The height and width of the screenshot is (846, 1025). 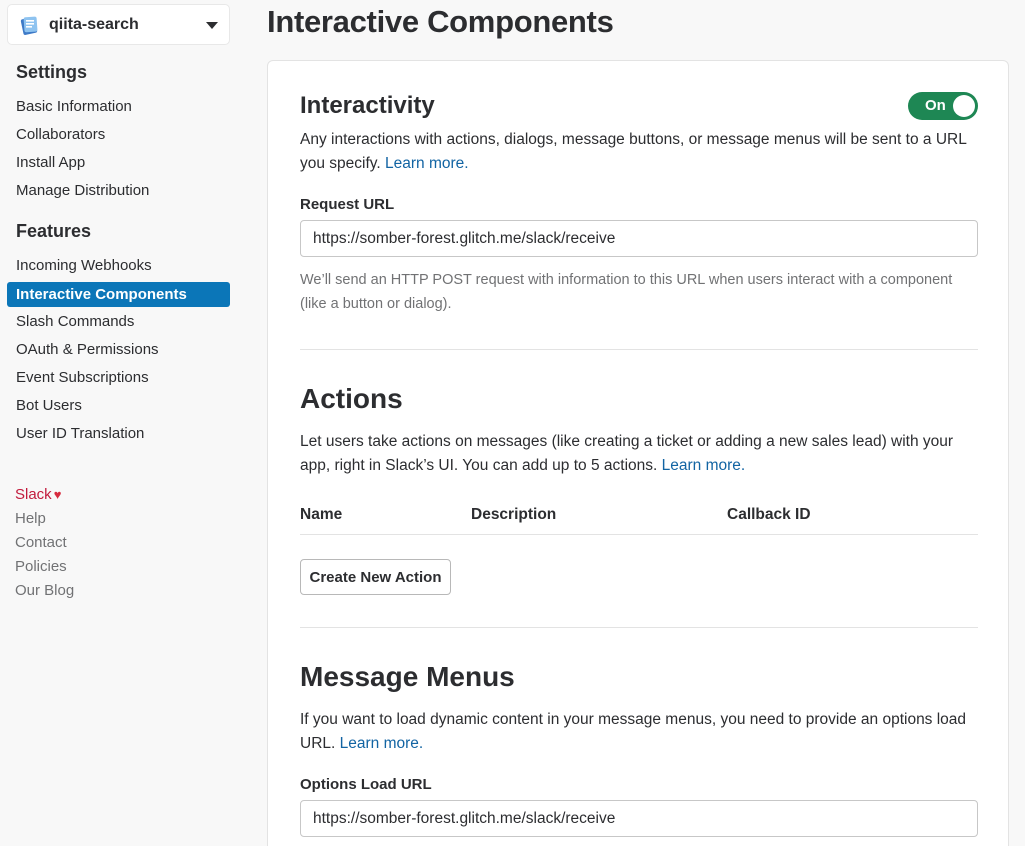 What do you see at coordinates (321, 514) in the screenshot?
I see `column-header-name: Name` at bounding box center [321, 514].